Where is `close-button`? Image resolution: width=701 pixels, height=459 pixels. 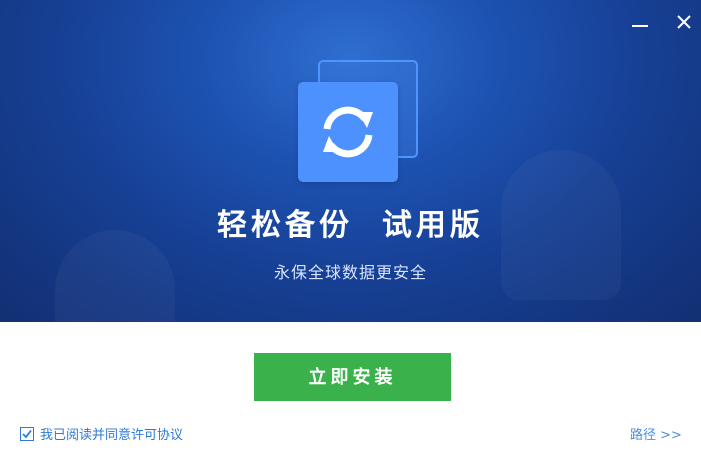 close-button is located at coordinates (684, 22).